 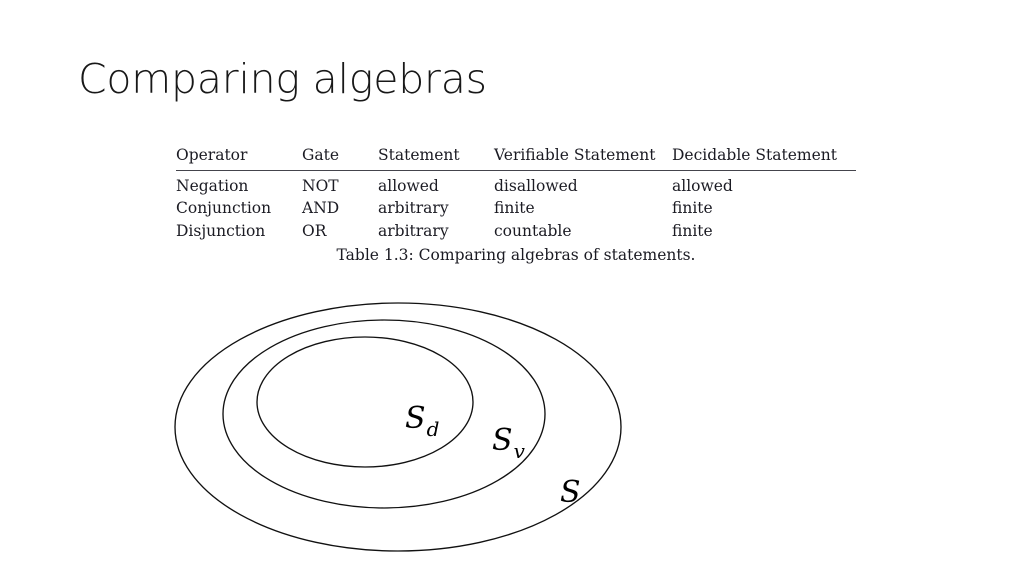 I want to click on column-header-verifiable-statement: Verifiable Statement, so click(x=575, y=155).